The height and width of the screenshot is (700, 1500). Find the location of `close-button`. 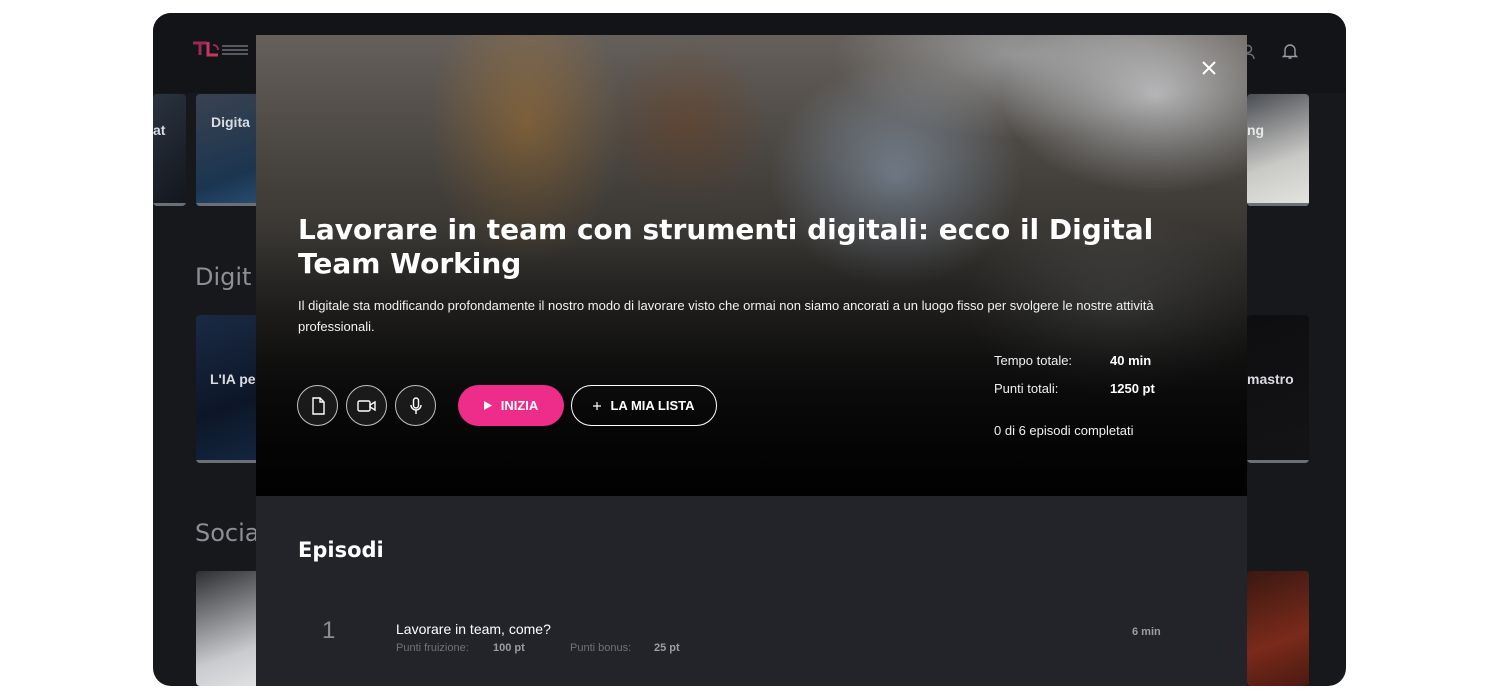

close-button is located at coordinates (1209, 68).